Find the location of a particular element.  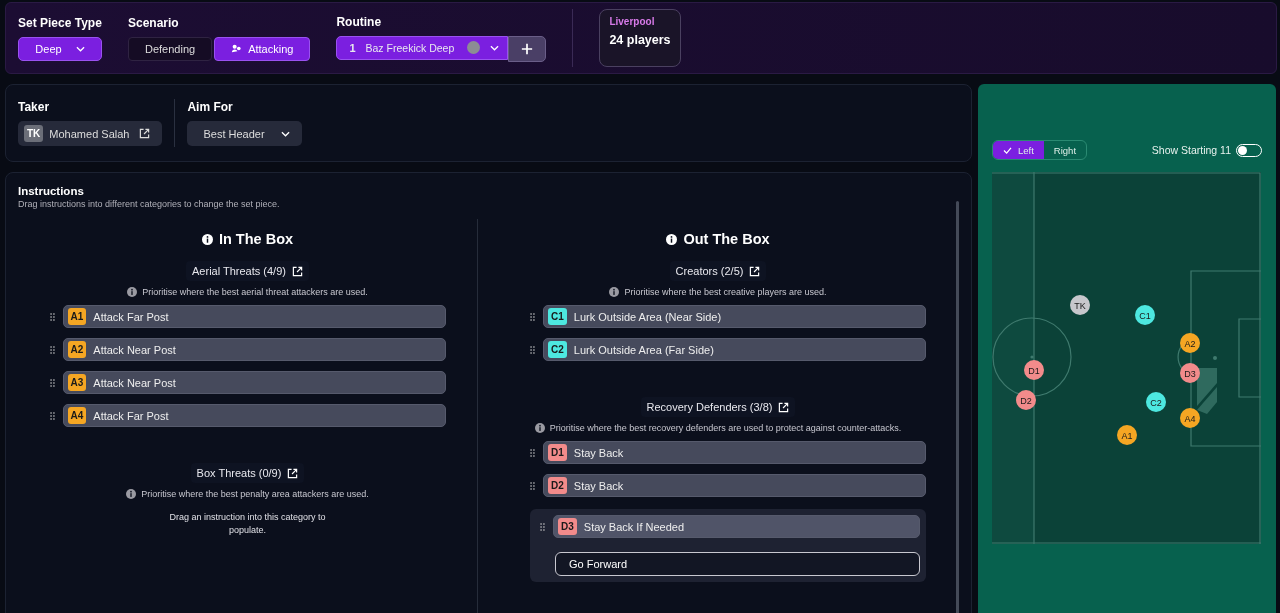

instruction-row: D1 Stay Back is located at coordinates (734, 452).